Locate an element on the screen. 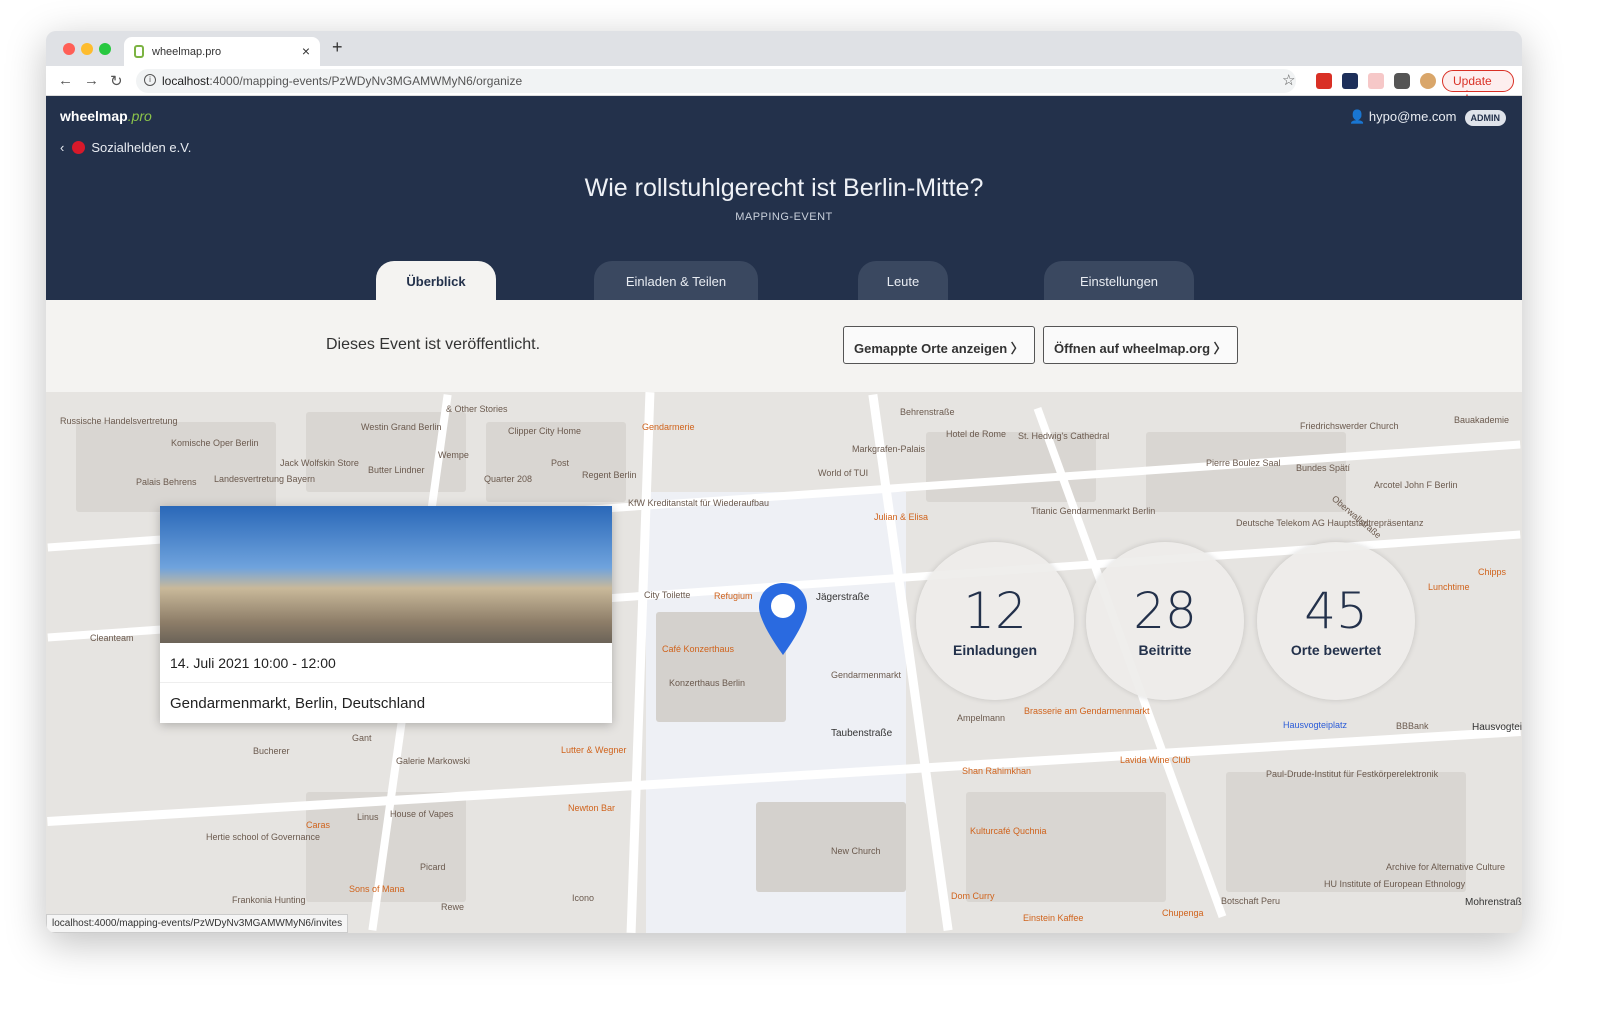  map-label: Gendarmenmarkt is located at coordinates (866, 675).